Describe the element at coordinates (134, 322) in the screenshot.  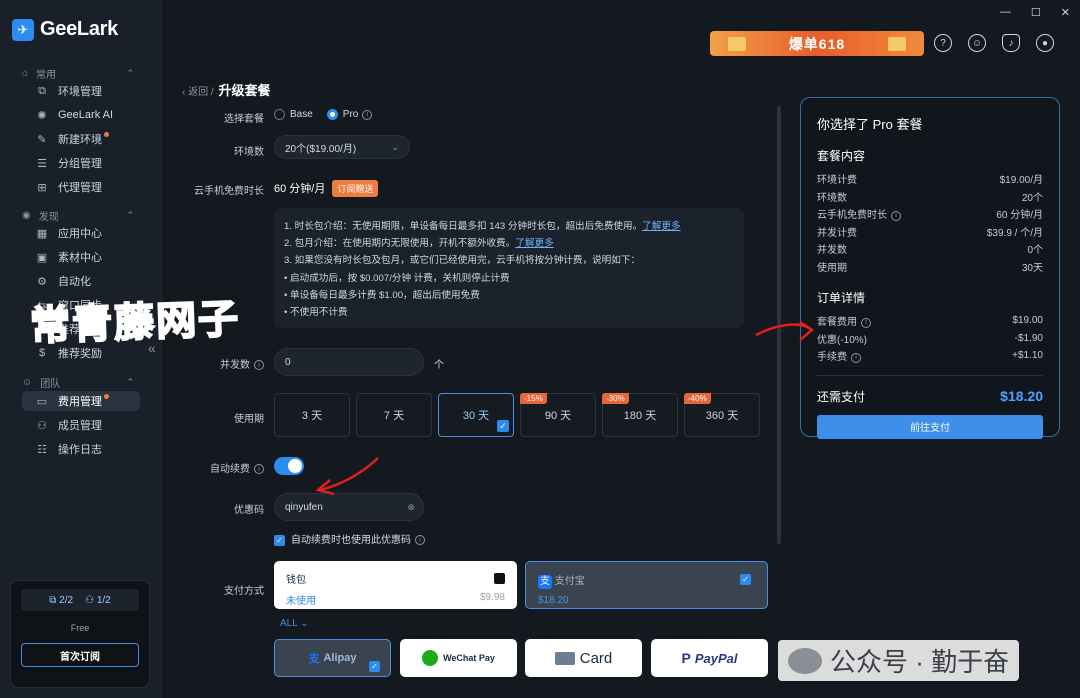
I see `watermark-text: 常青藤网子` at that location.